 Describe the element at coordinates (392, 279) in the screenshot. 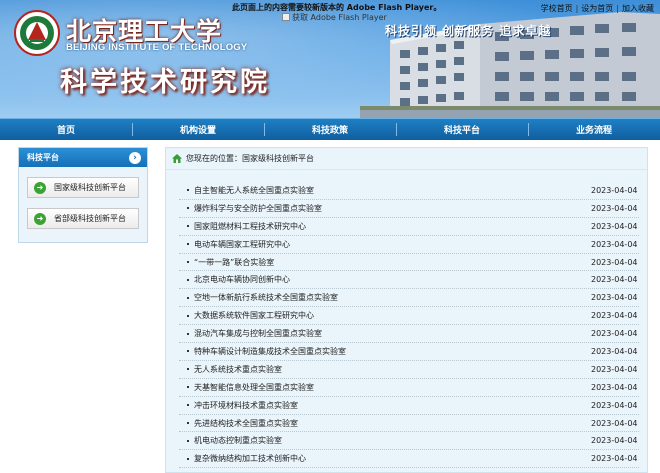

I see `list-item-title: 北京电动车辆协同创新中心` at that location.